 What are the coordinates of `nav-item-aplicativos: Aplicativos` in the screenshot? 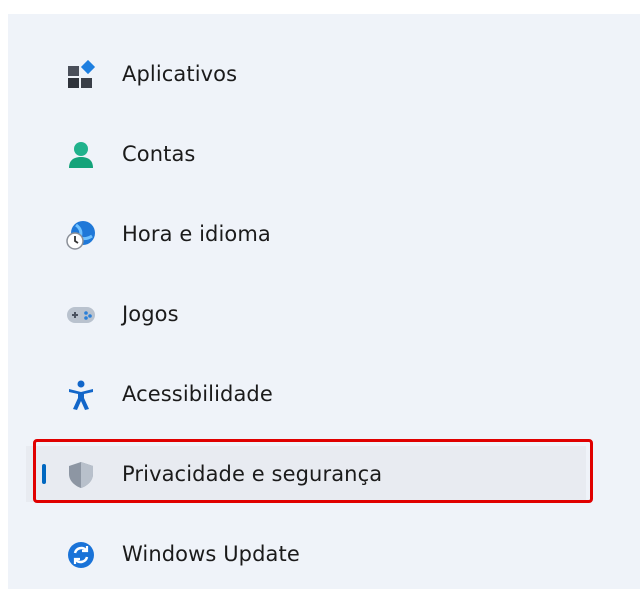 It's located at (306, 74).